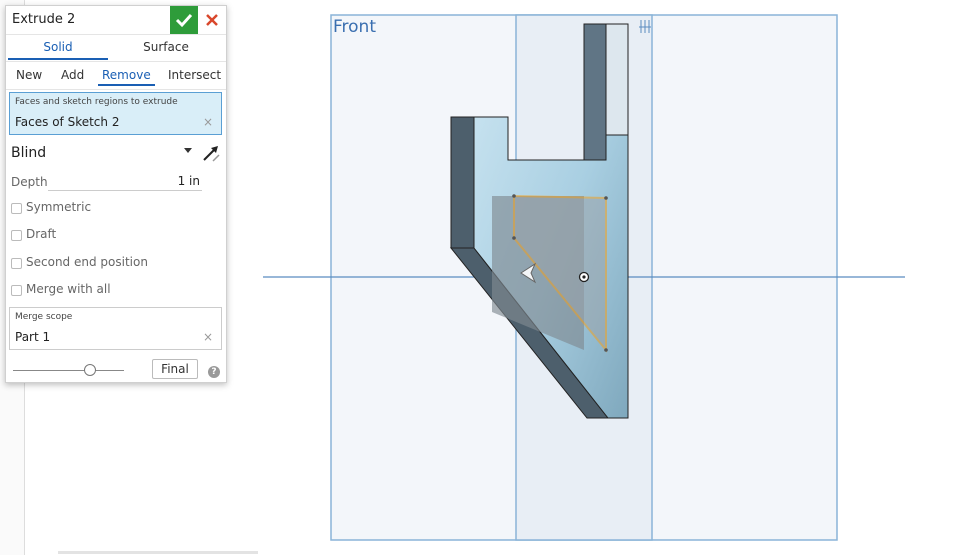 Image resolution: width=973 pixels, height=555 pixels. What do you see at coordinates (617, 79) in the screenshot?
I see `part-top-face-upright` at bounding box center [617, 79].